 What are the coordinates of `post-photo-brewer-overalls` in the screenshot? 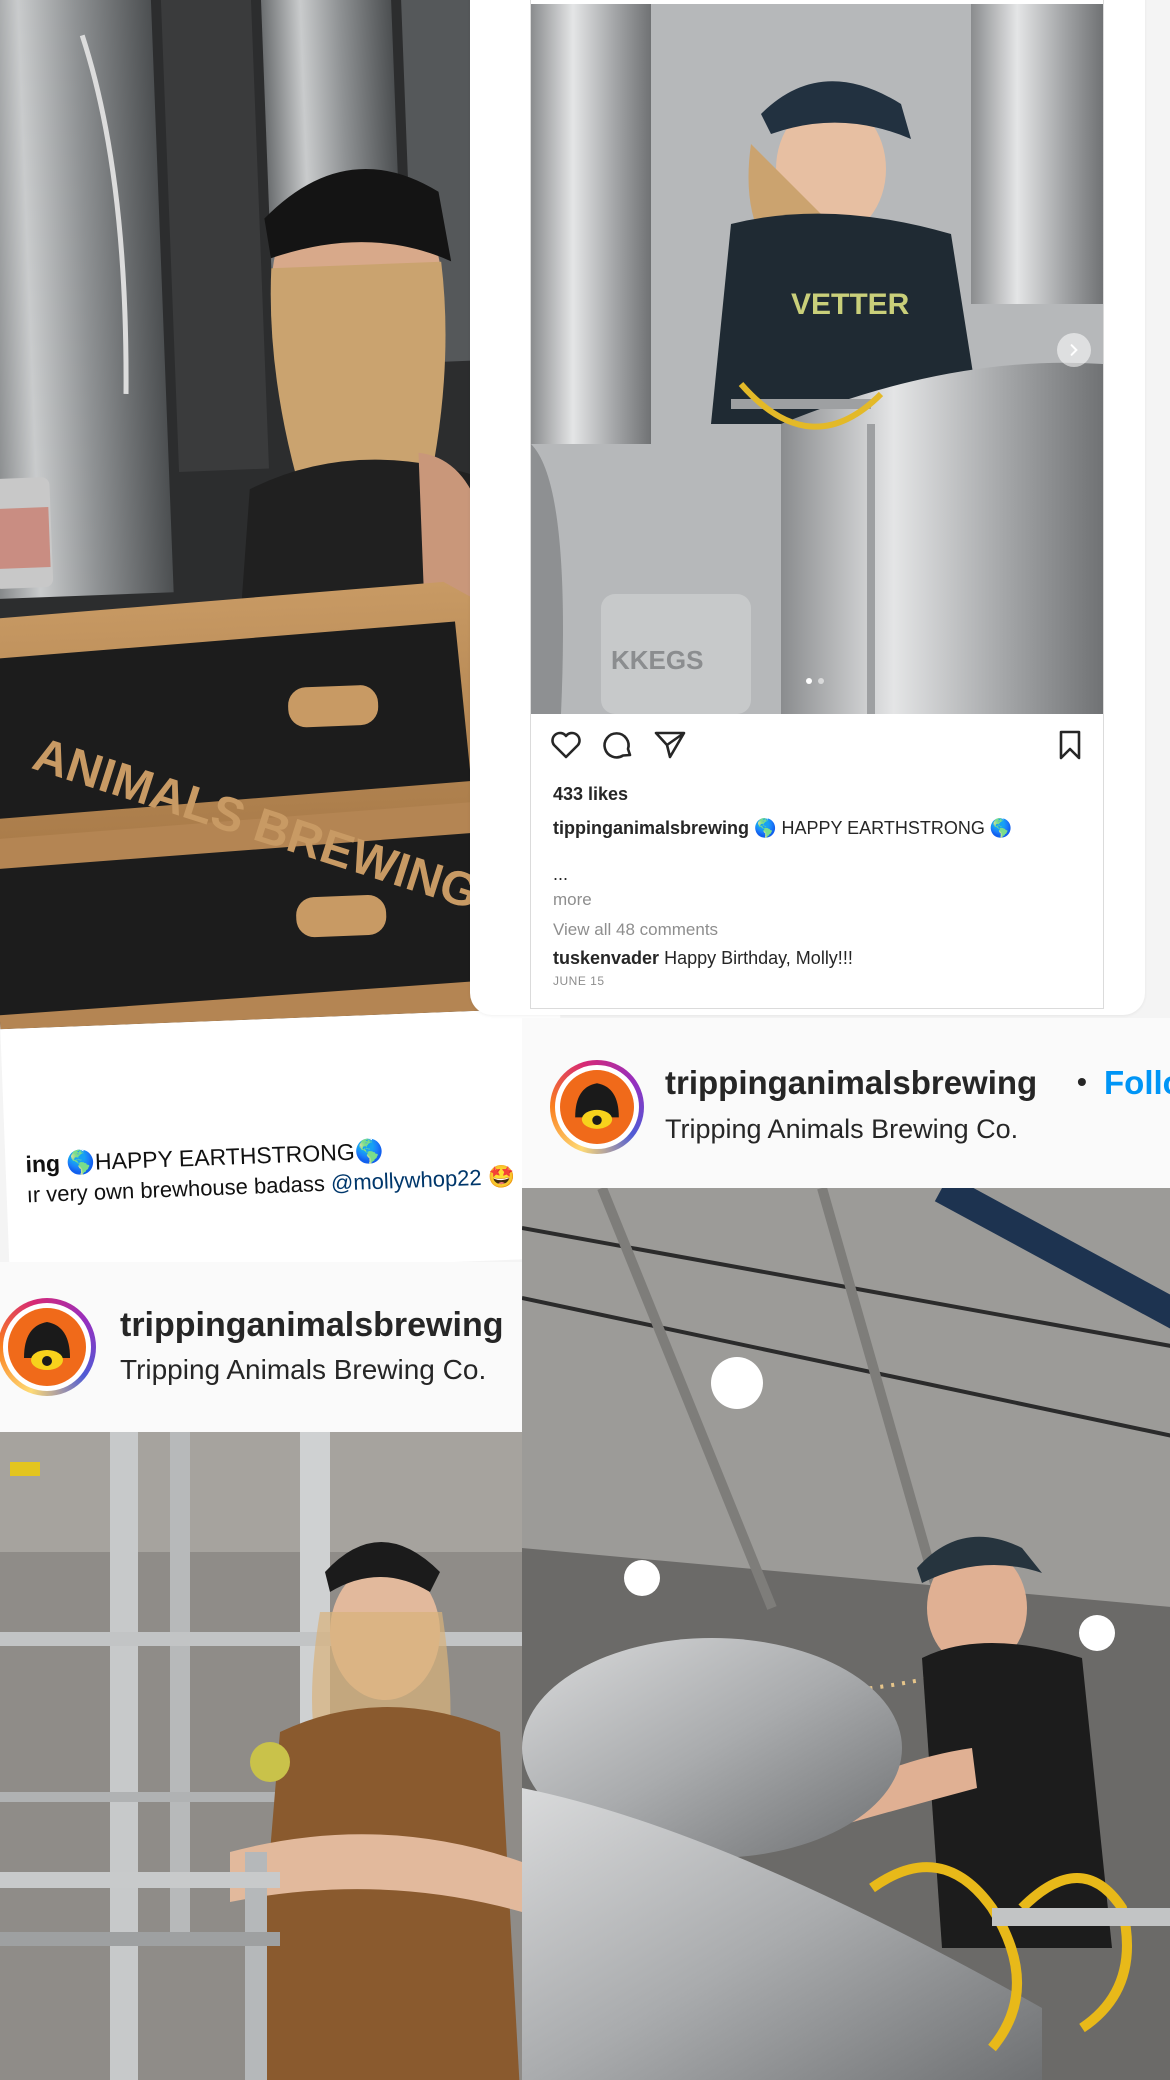 It's located at (261, 1756).